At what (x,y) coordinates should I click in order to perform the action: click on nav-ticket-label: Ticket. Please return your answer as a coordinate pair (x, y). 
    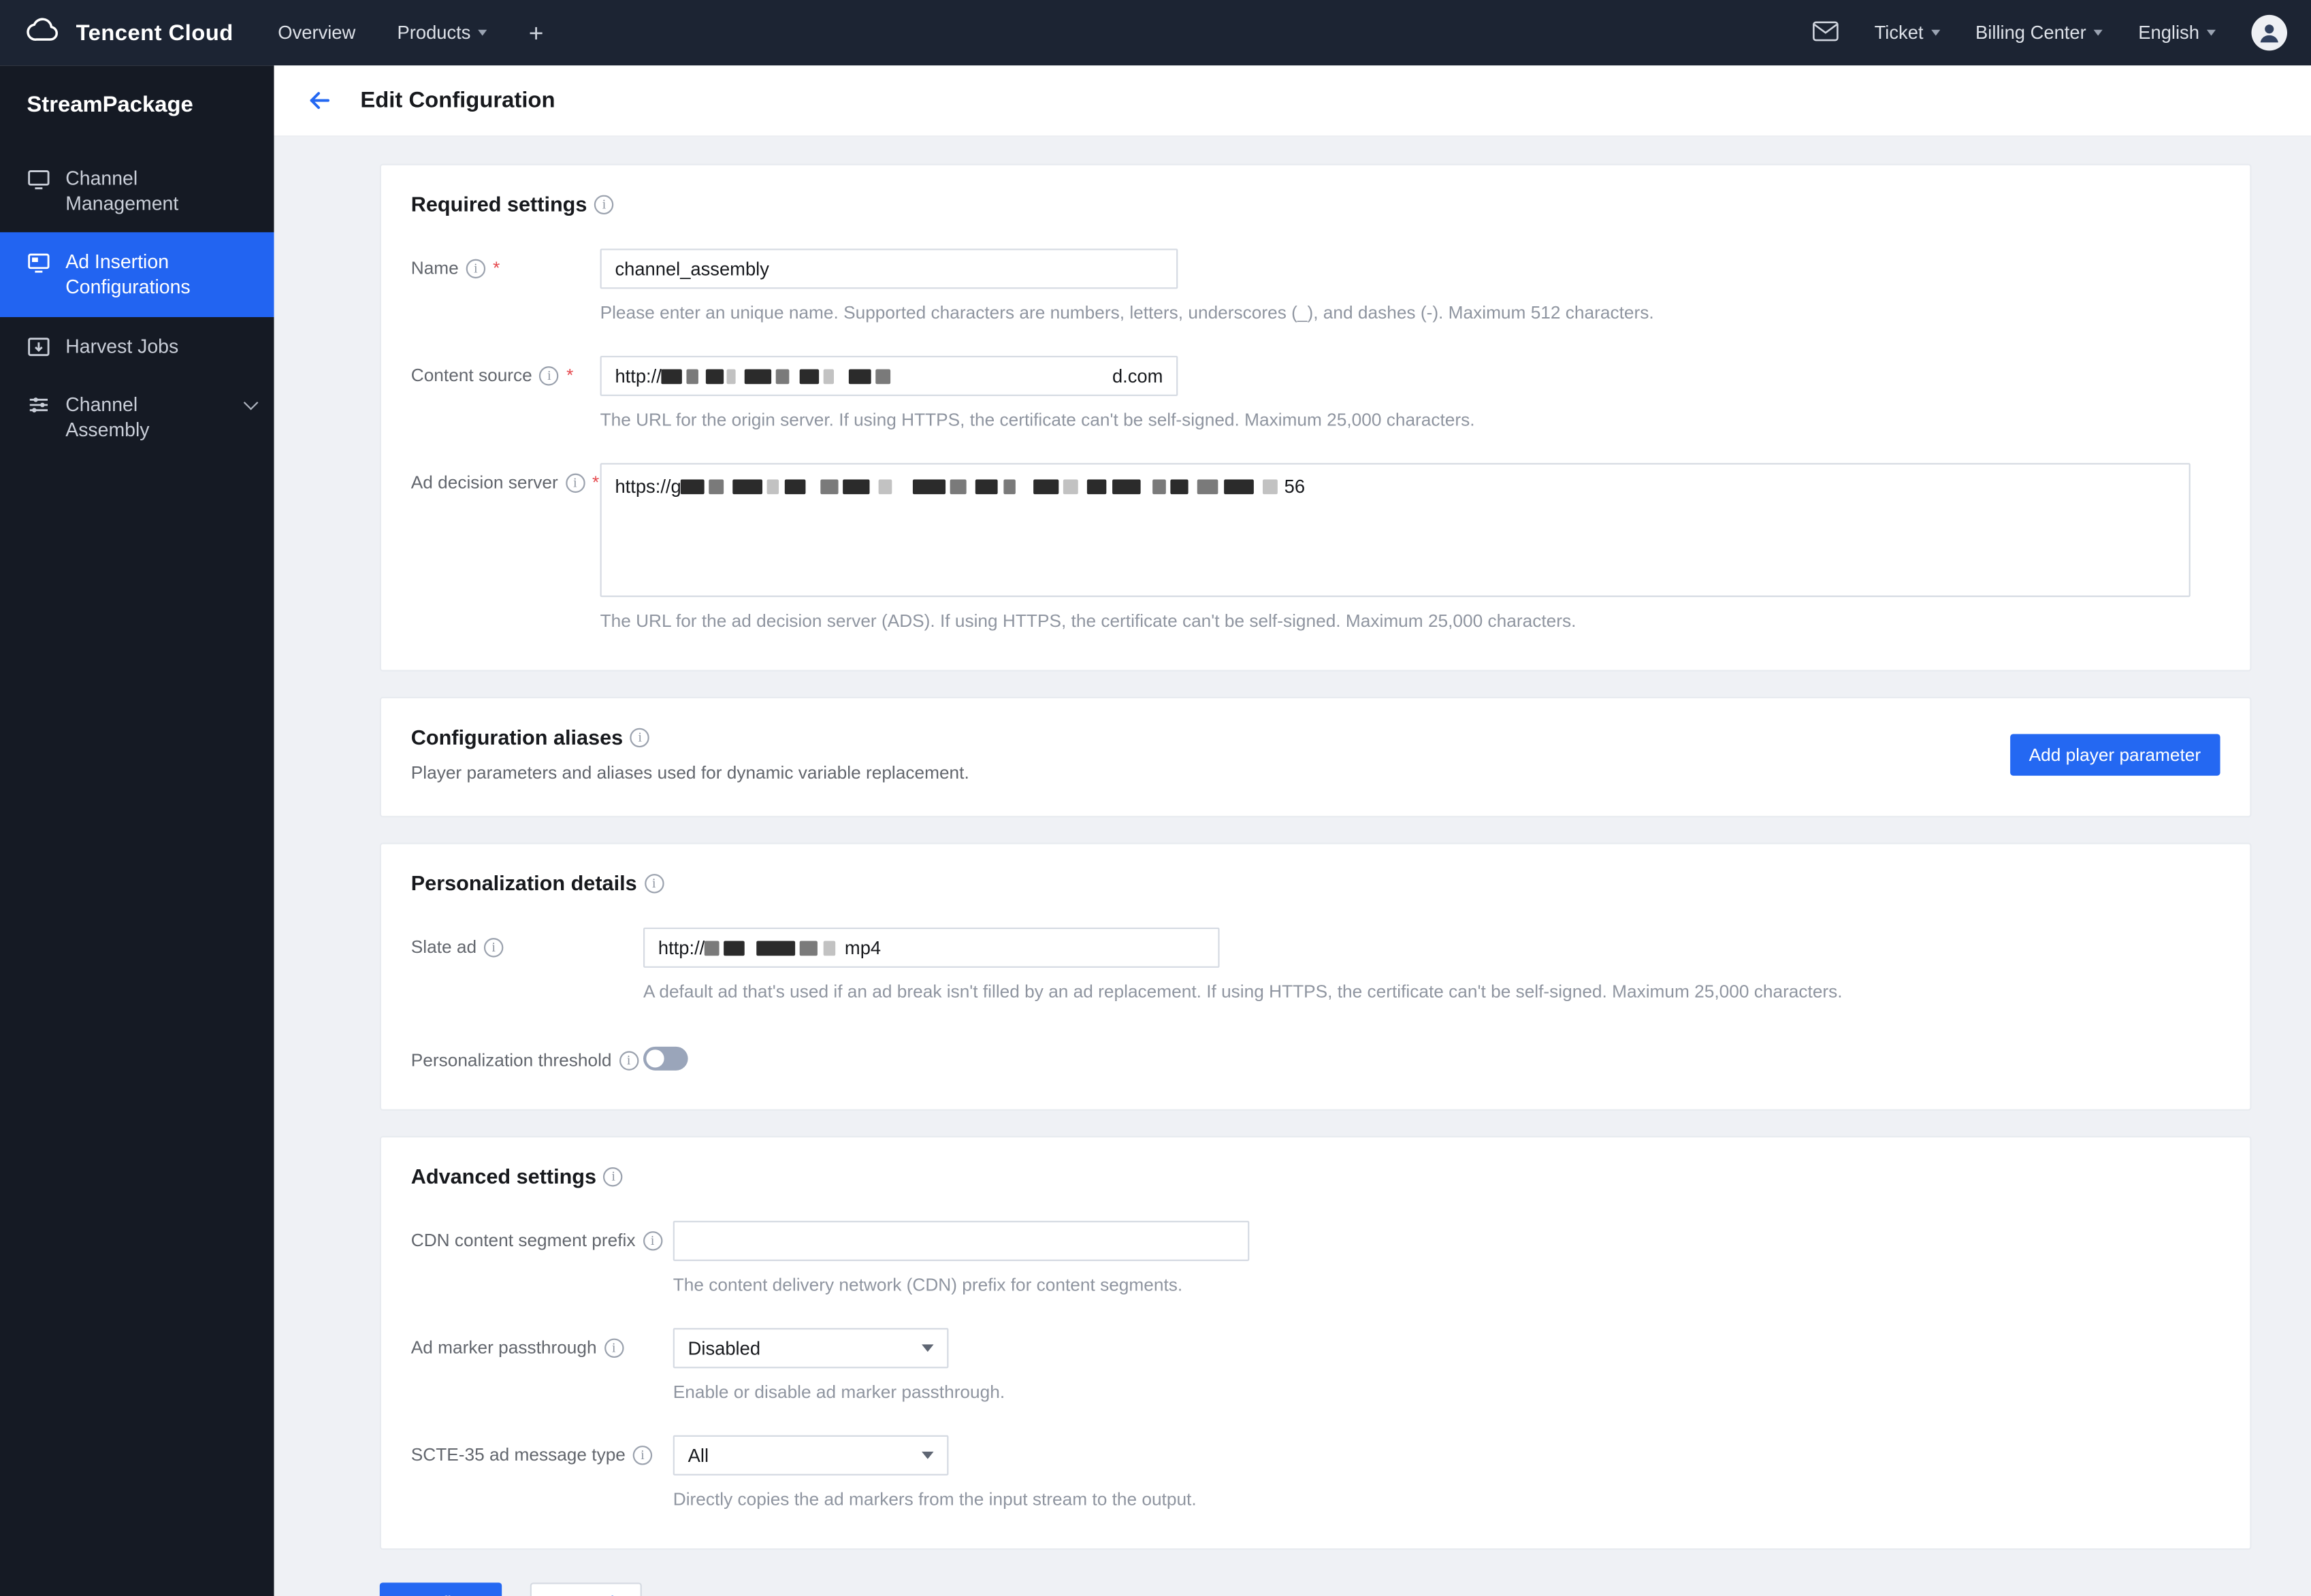
    Looking at the image, I should click on (1899, 33).